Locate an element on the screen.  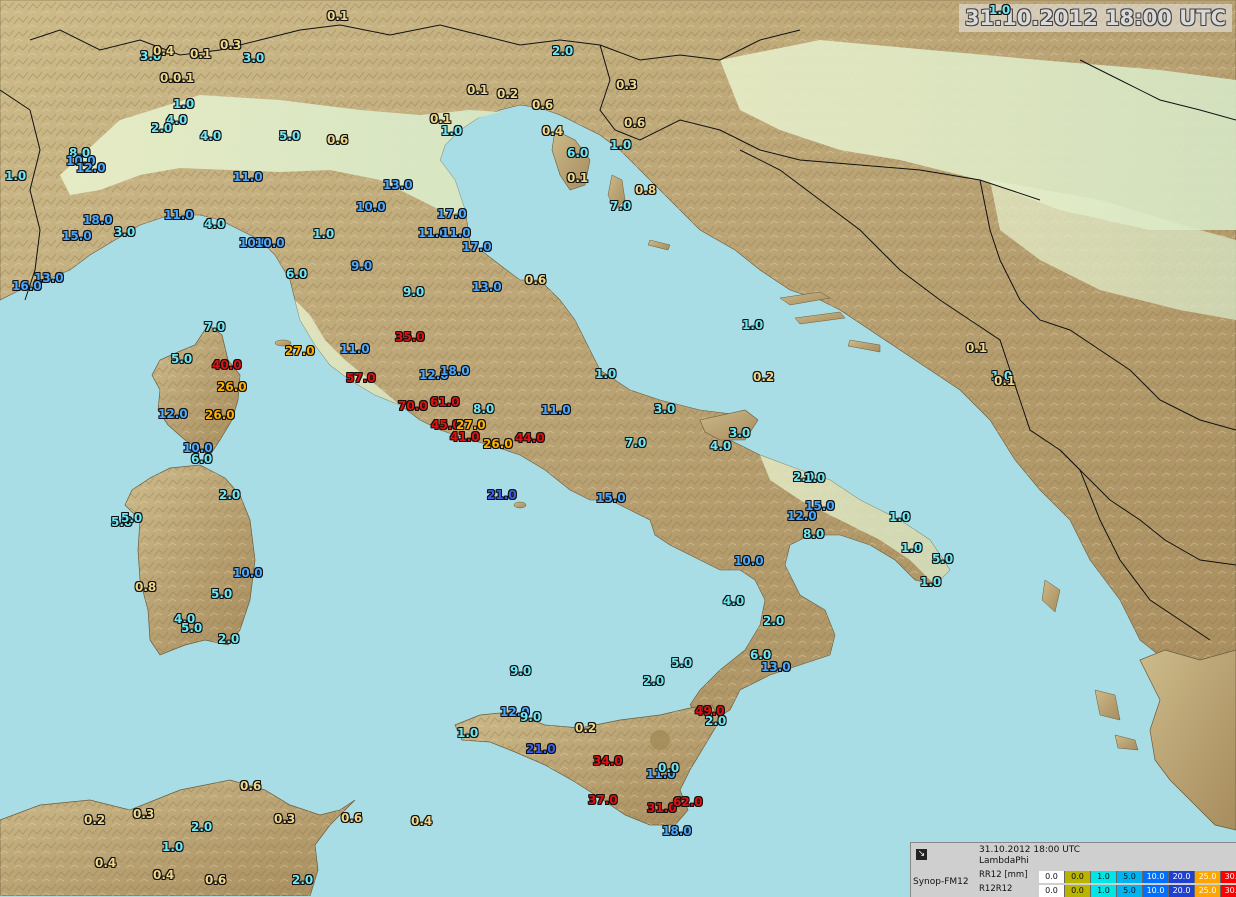
precip-observation: 62.0 is located at coordinates (688, 802).